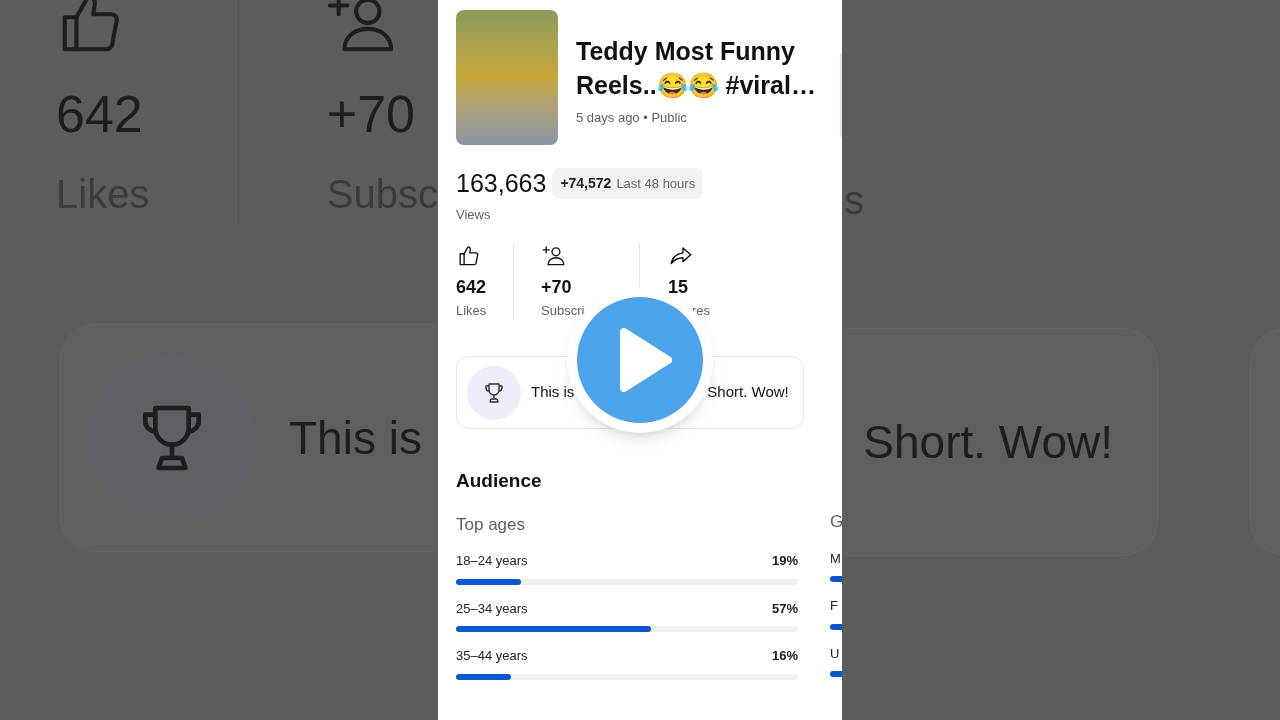 The height and width of the screenshot is (720, 1280). I want to click on video-meta: 5 days ago • Public, so click(632, 118).